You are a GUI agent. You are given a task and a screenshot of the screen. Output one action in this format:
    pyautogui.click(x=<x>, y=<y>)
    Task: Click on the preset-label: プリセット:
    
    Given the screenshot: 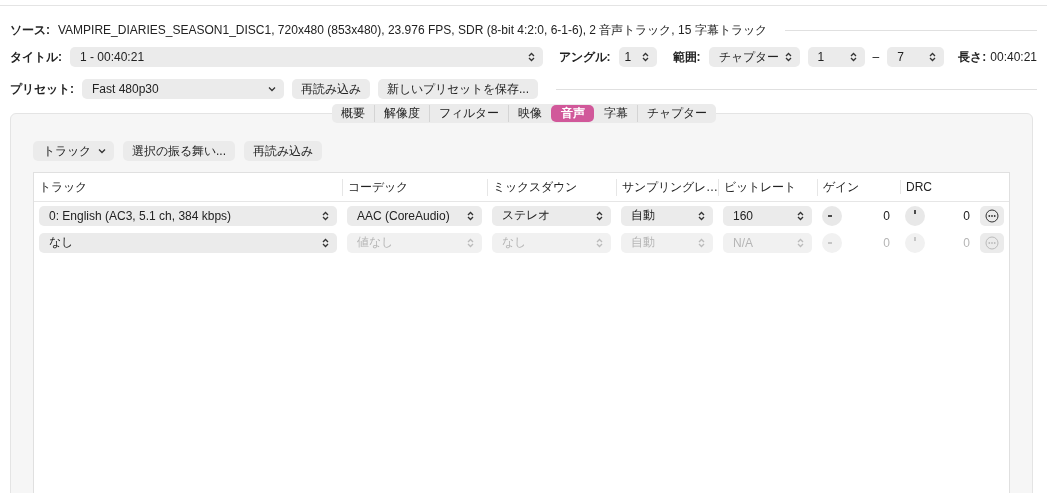 What is the action you would take?
    pyautogui.click(x=42, y=89)
    